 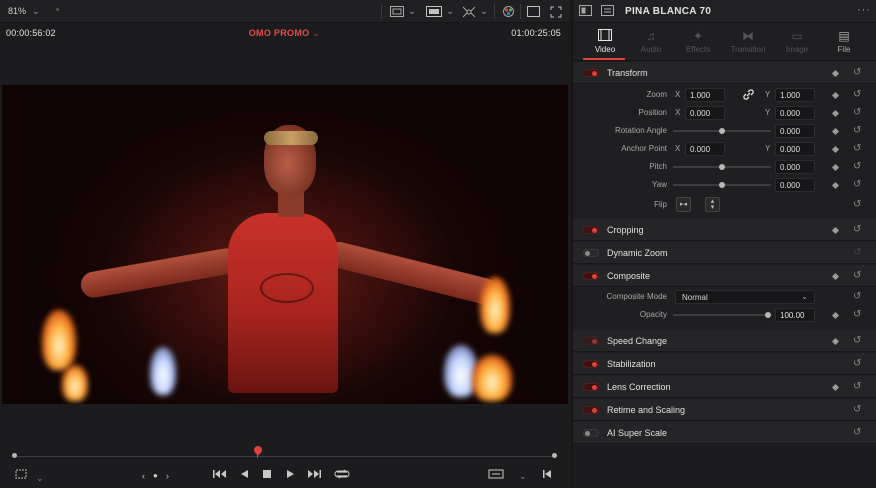 What do you see at coordinates (267, 476) in the screenshot?
I see `stop-icon` at bounding box center [267, 476].